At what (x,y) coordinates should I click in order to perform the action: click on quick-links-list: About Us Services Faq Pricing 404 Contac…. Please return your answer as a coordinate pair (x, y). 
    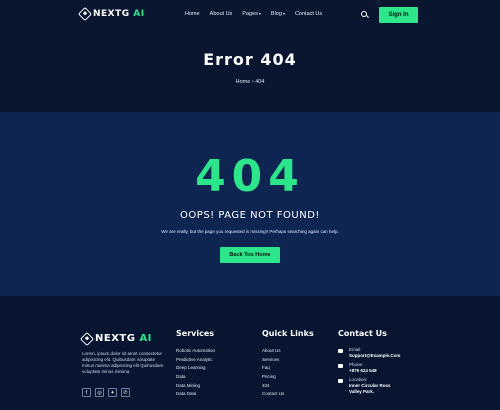
    Looking at the image, I should click on (273, 374).